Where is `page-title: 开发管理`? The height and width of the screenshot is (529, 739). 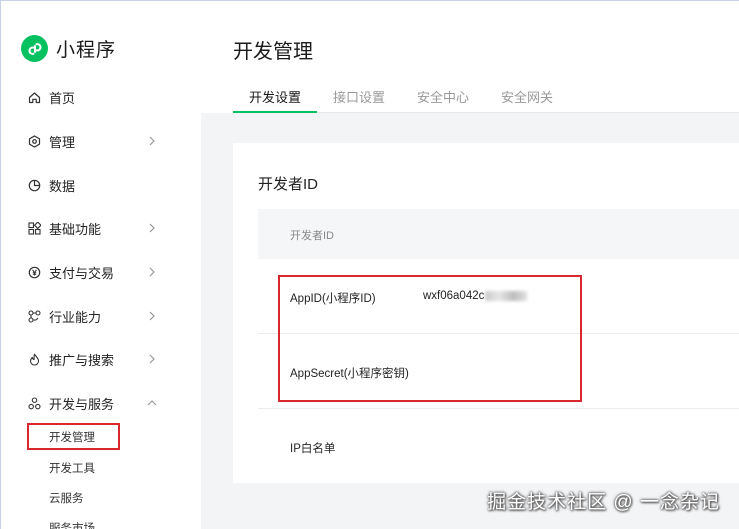 page-title: 开发管理 is located at coordinates (273, 52).